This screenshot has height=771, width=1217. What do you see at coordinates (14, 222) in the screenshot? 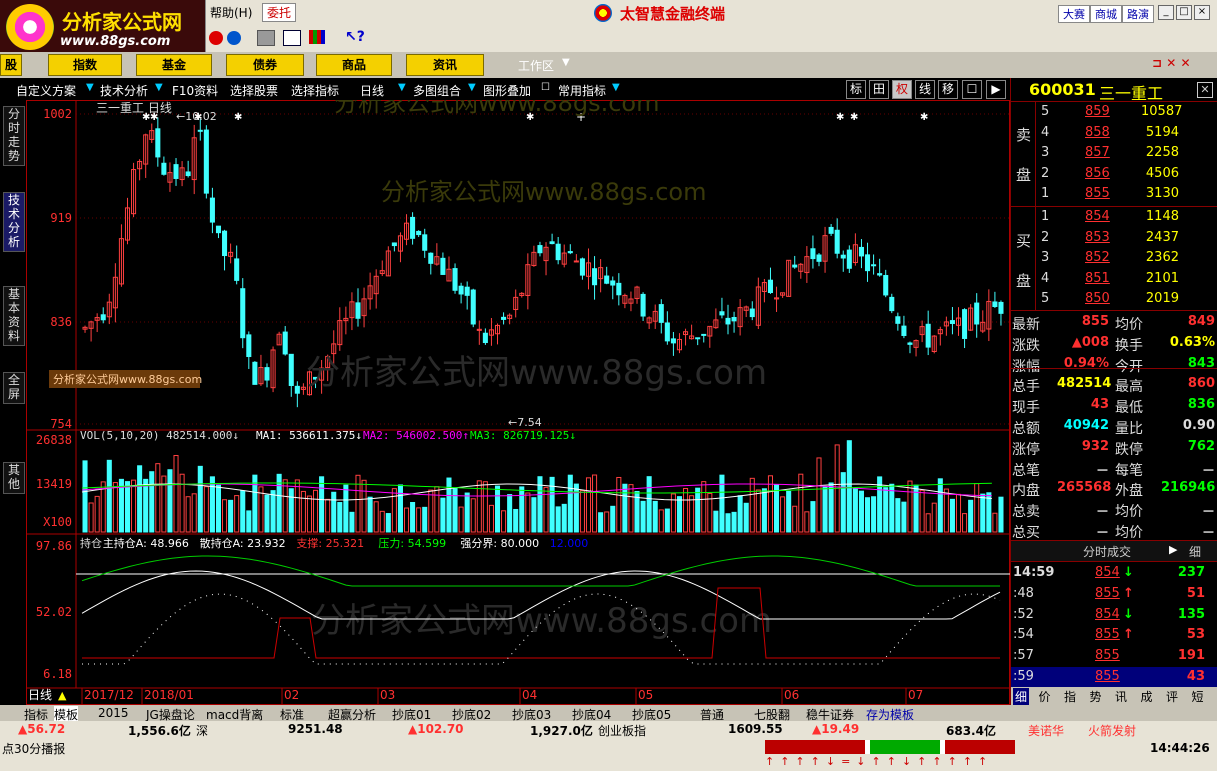
I see `tab-technical: 技术分析` at bounding box center [14, 222].